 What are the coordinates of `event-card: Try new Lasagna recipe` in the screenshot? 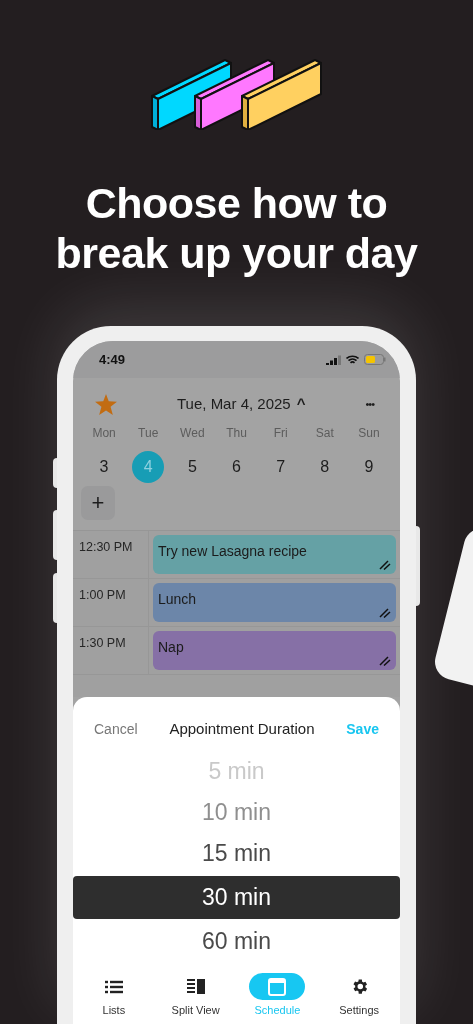 It's located at (274, 554).